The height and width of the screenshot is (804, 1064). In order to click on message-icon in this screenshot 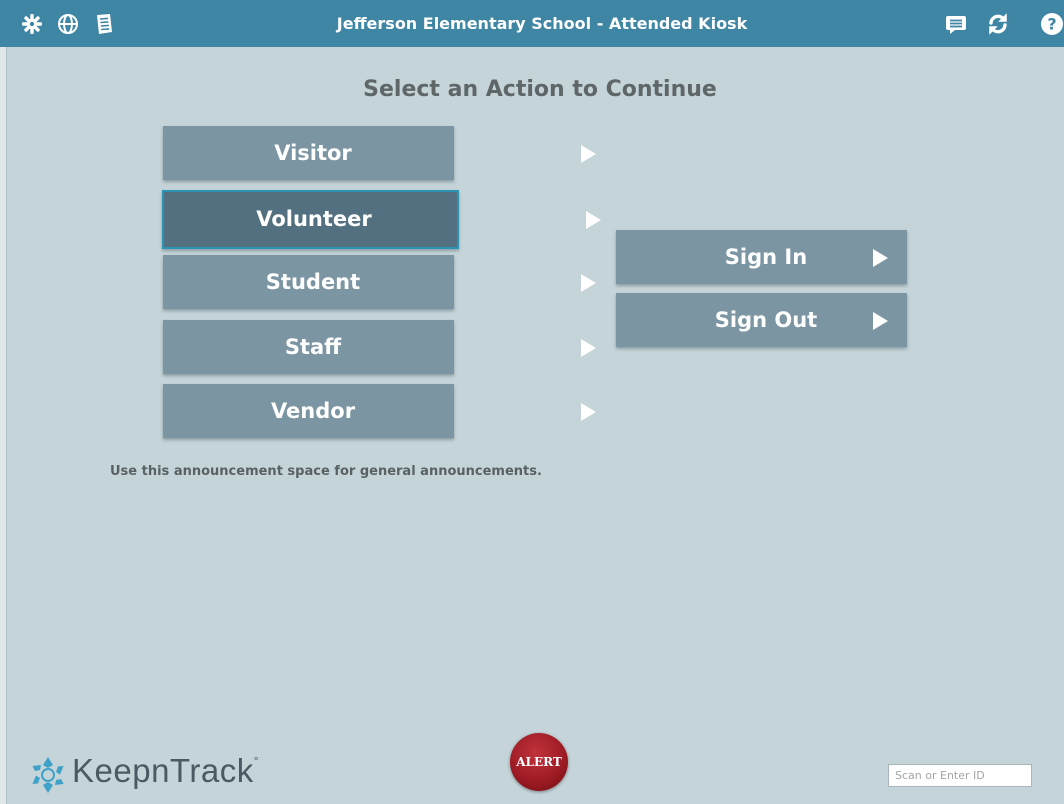, I will do `click(956, 24)`.